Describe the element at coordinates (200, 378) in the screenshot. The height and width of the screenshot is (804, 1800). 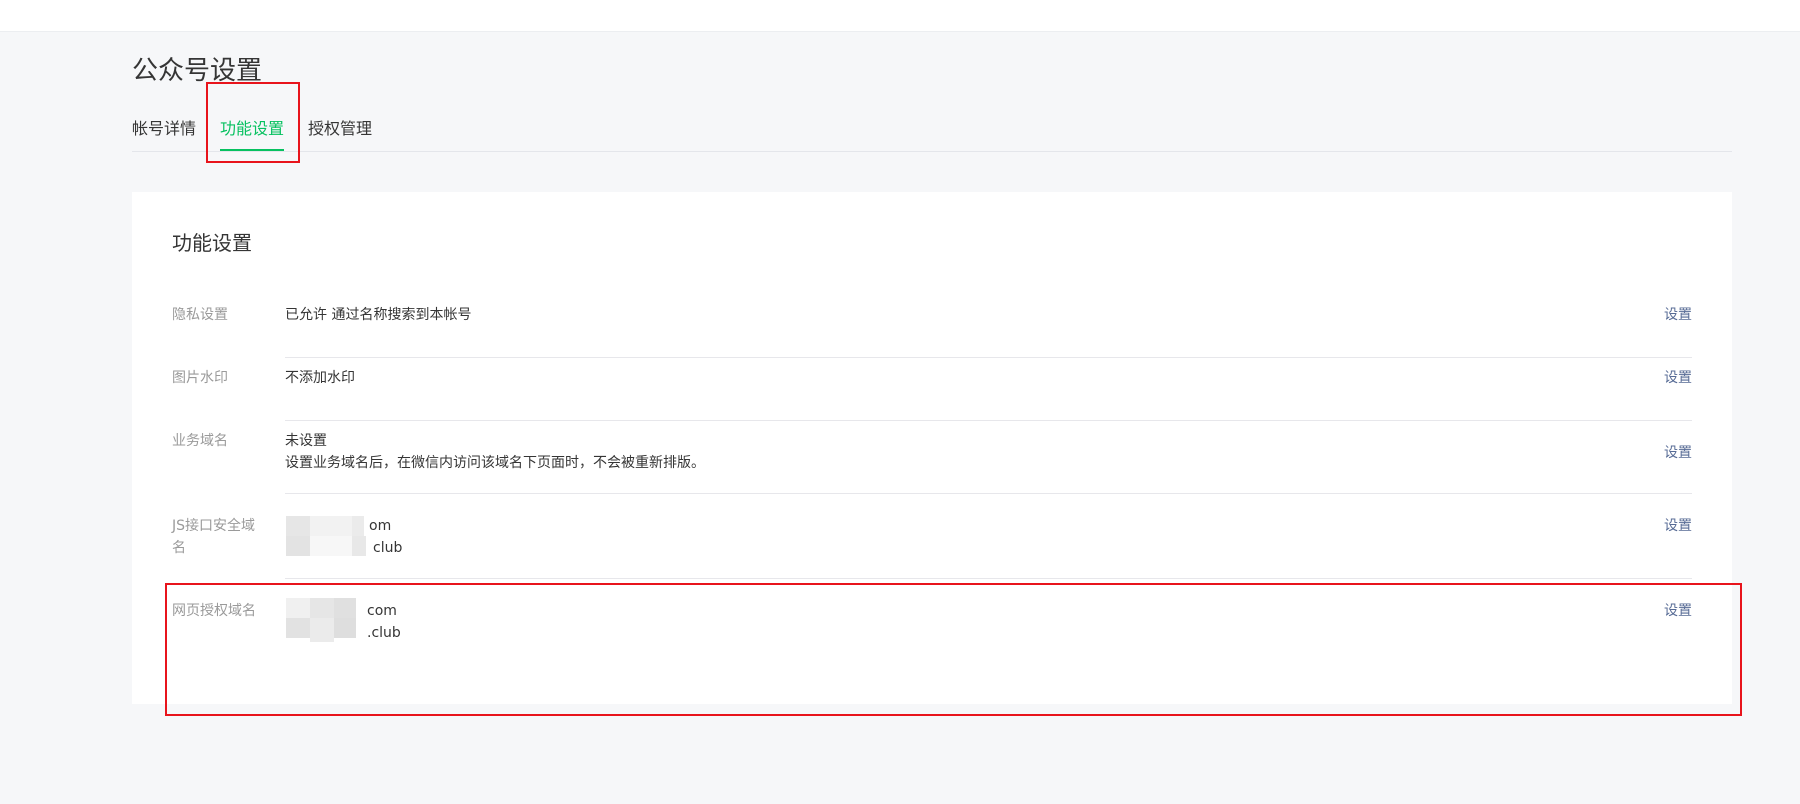
I see `row-label: 图片水印` at that location.